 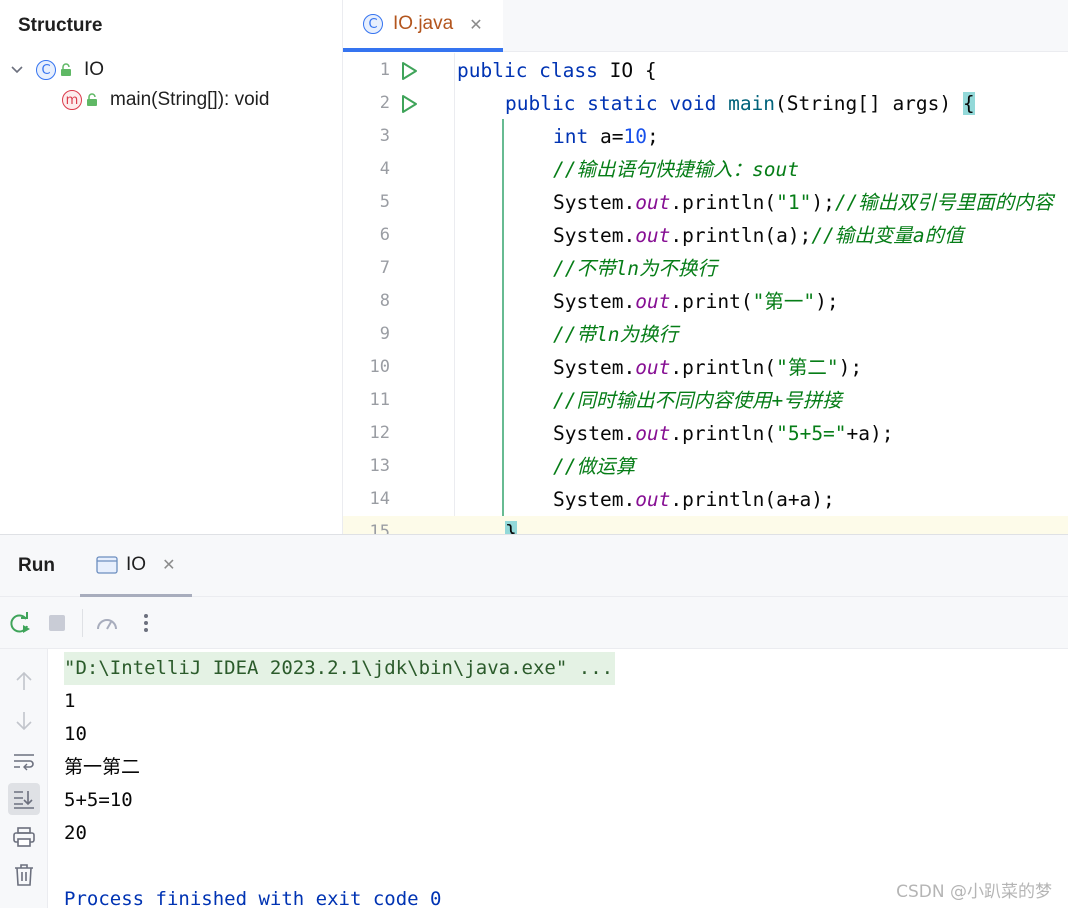 What do you see at coordinates (534, 623) in the screenshot?
I see `run-toolbar` at bounding box center [534, 623].